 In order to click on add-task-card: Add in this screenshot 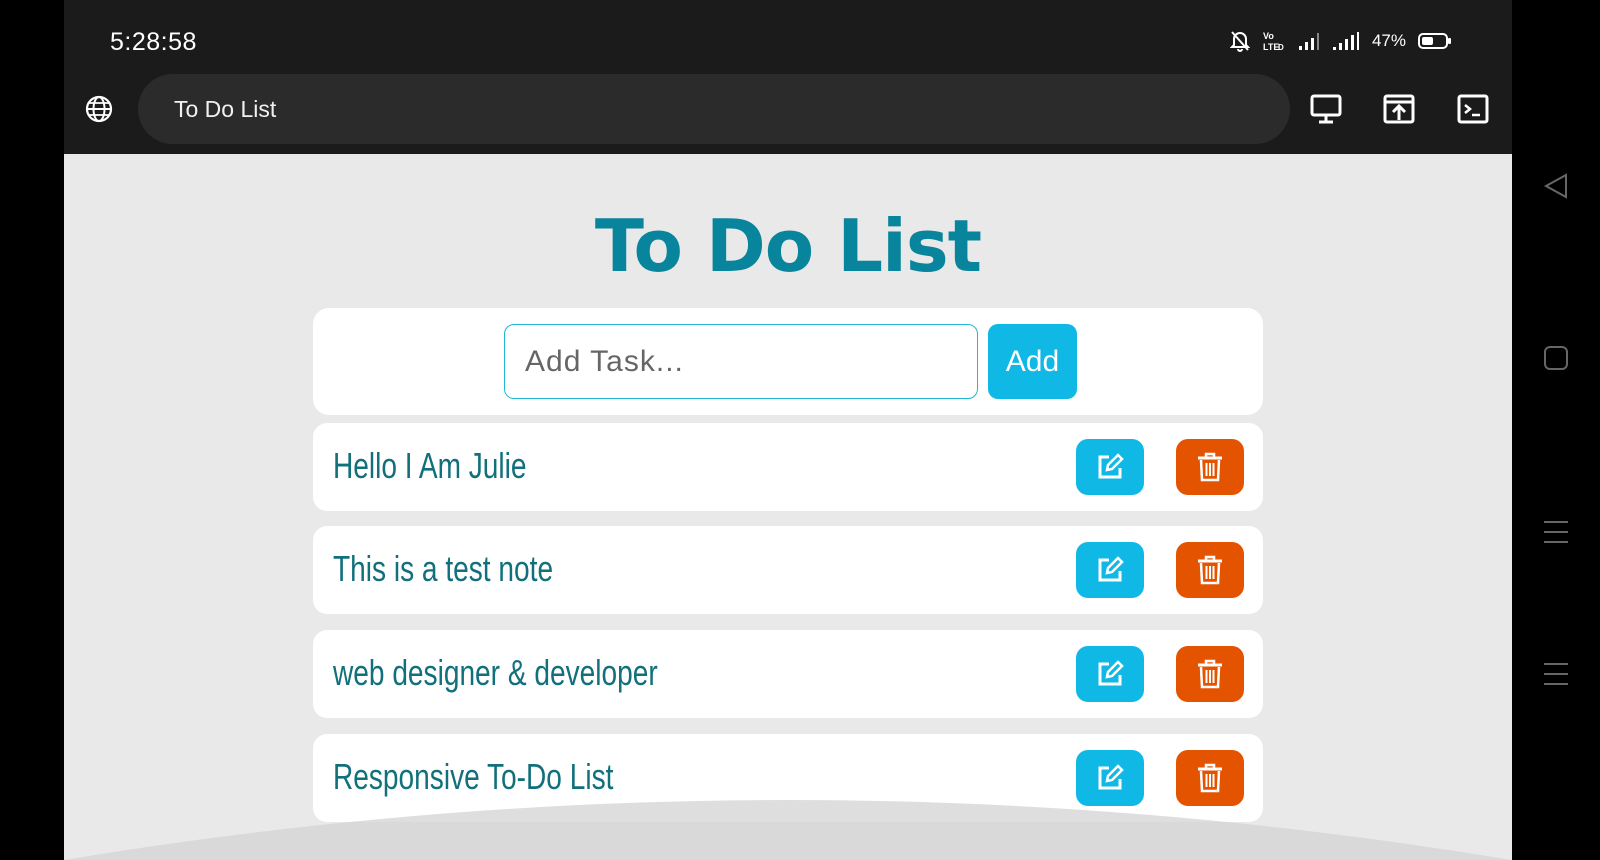, I will do `click(788, 361)`.